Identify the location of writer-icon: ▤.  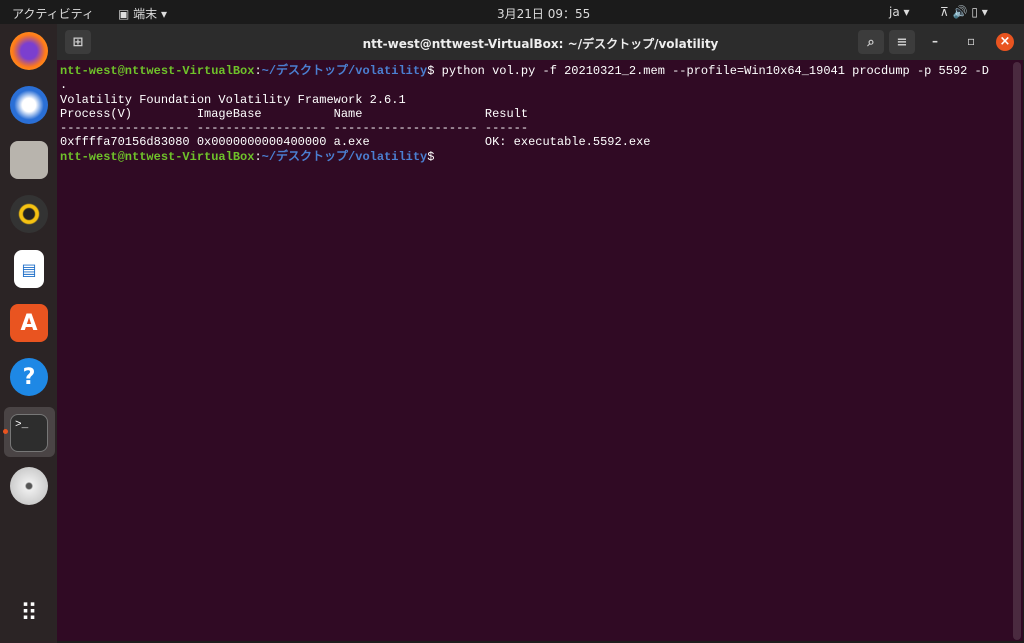
(29, 269).